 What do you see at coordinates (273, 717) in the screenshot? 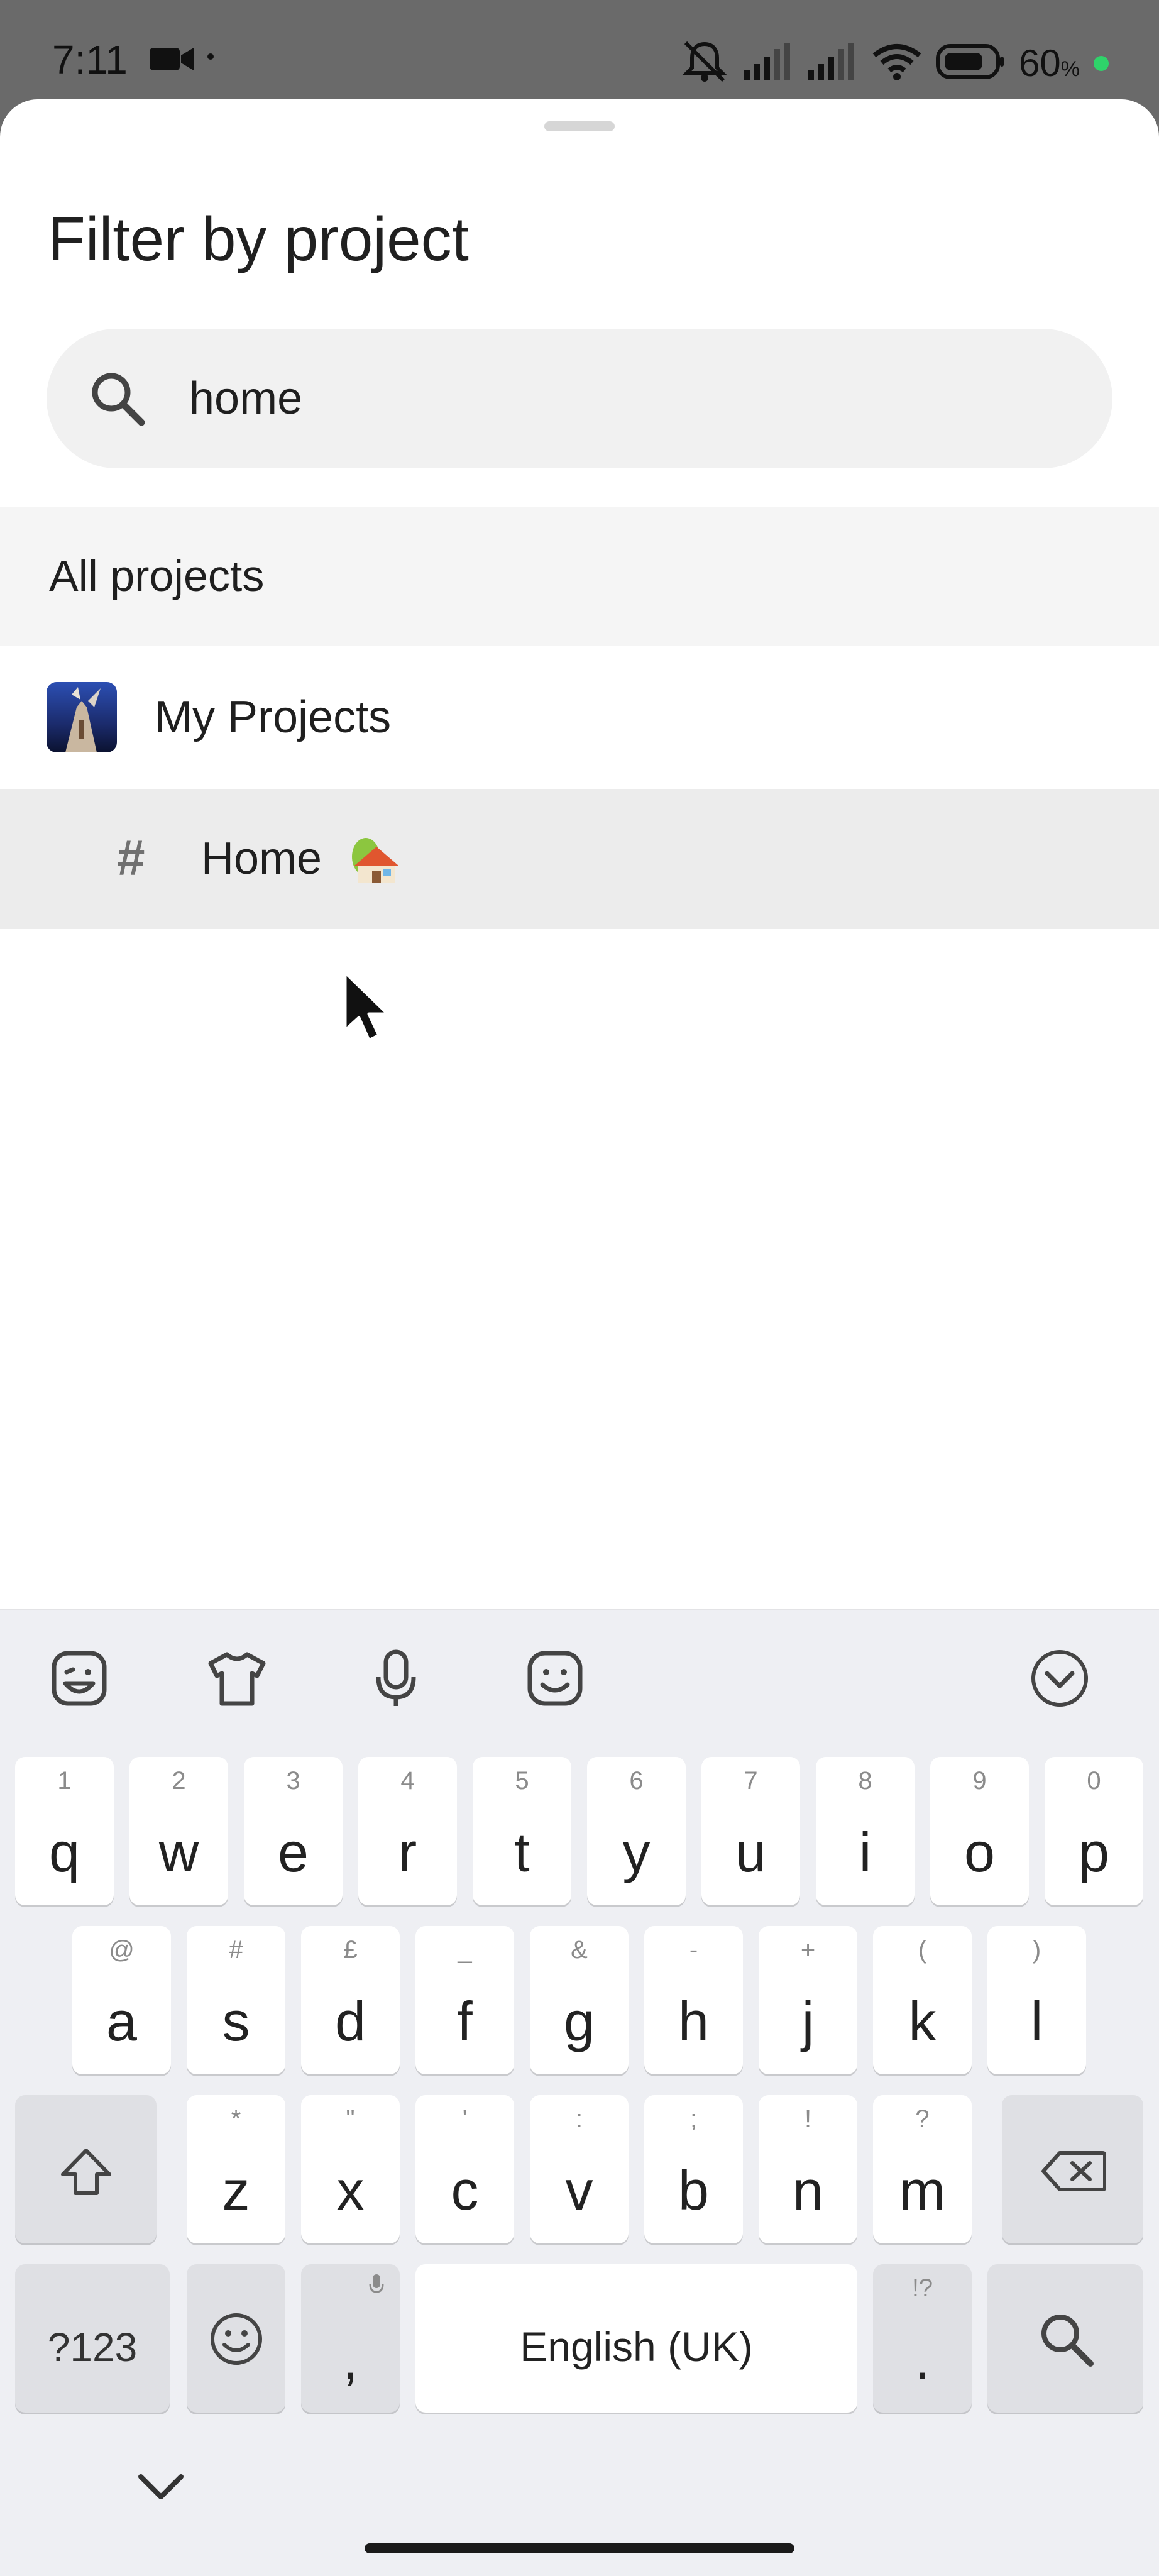
I see `list-item-label: My Projects` at bounding box center [273, 717].